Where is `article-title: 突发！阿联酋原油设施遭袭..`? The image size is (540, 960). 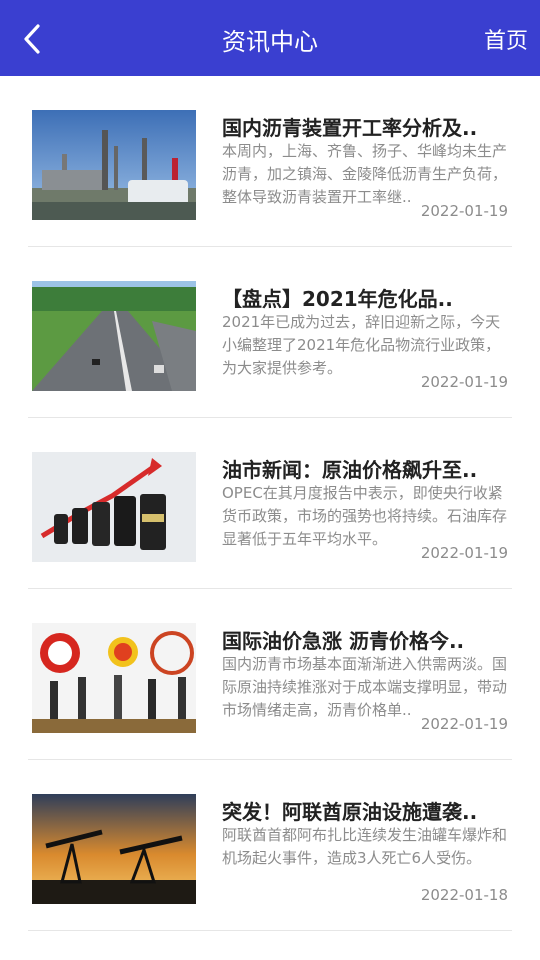 article-title: 突发！阿联酋原油设施遭袭.. is located at coordinates (350, 812).